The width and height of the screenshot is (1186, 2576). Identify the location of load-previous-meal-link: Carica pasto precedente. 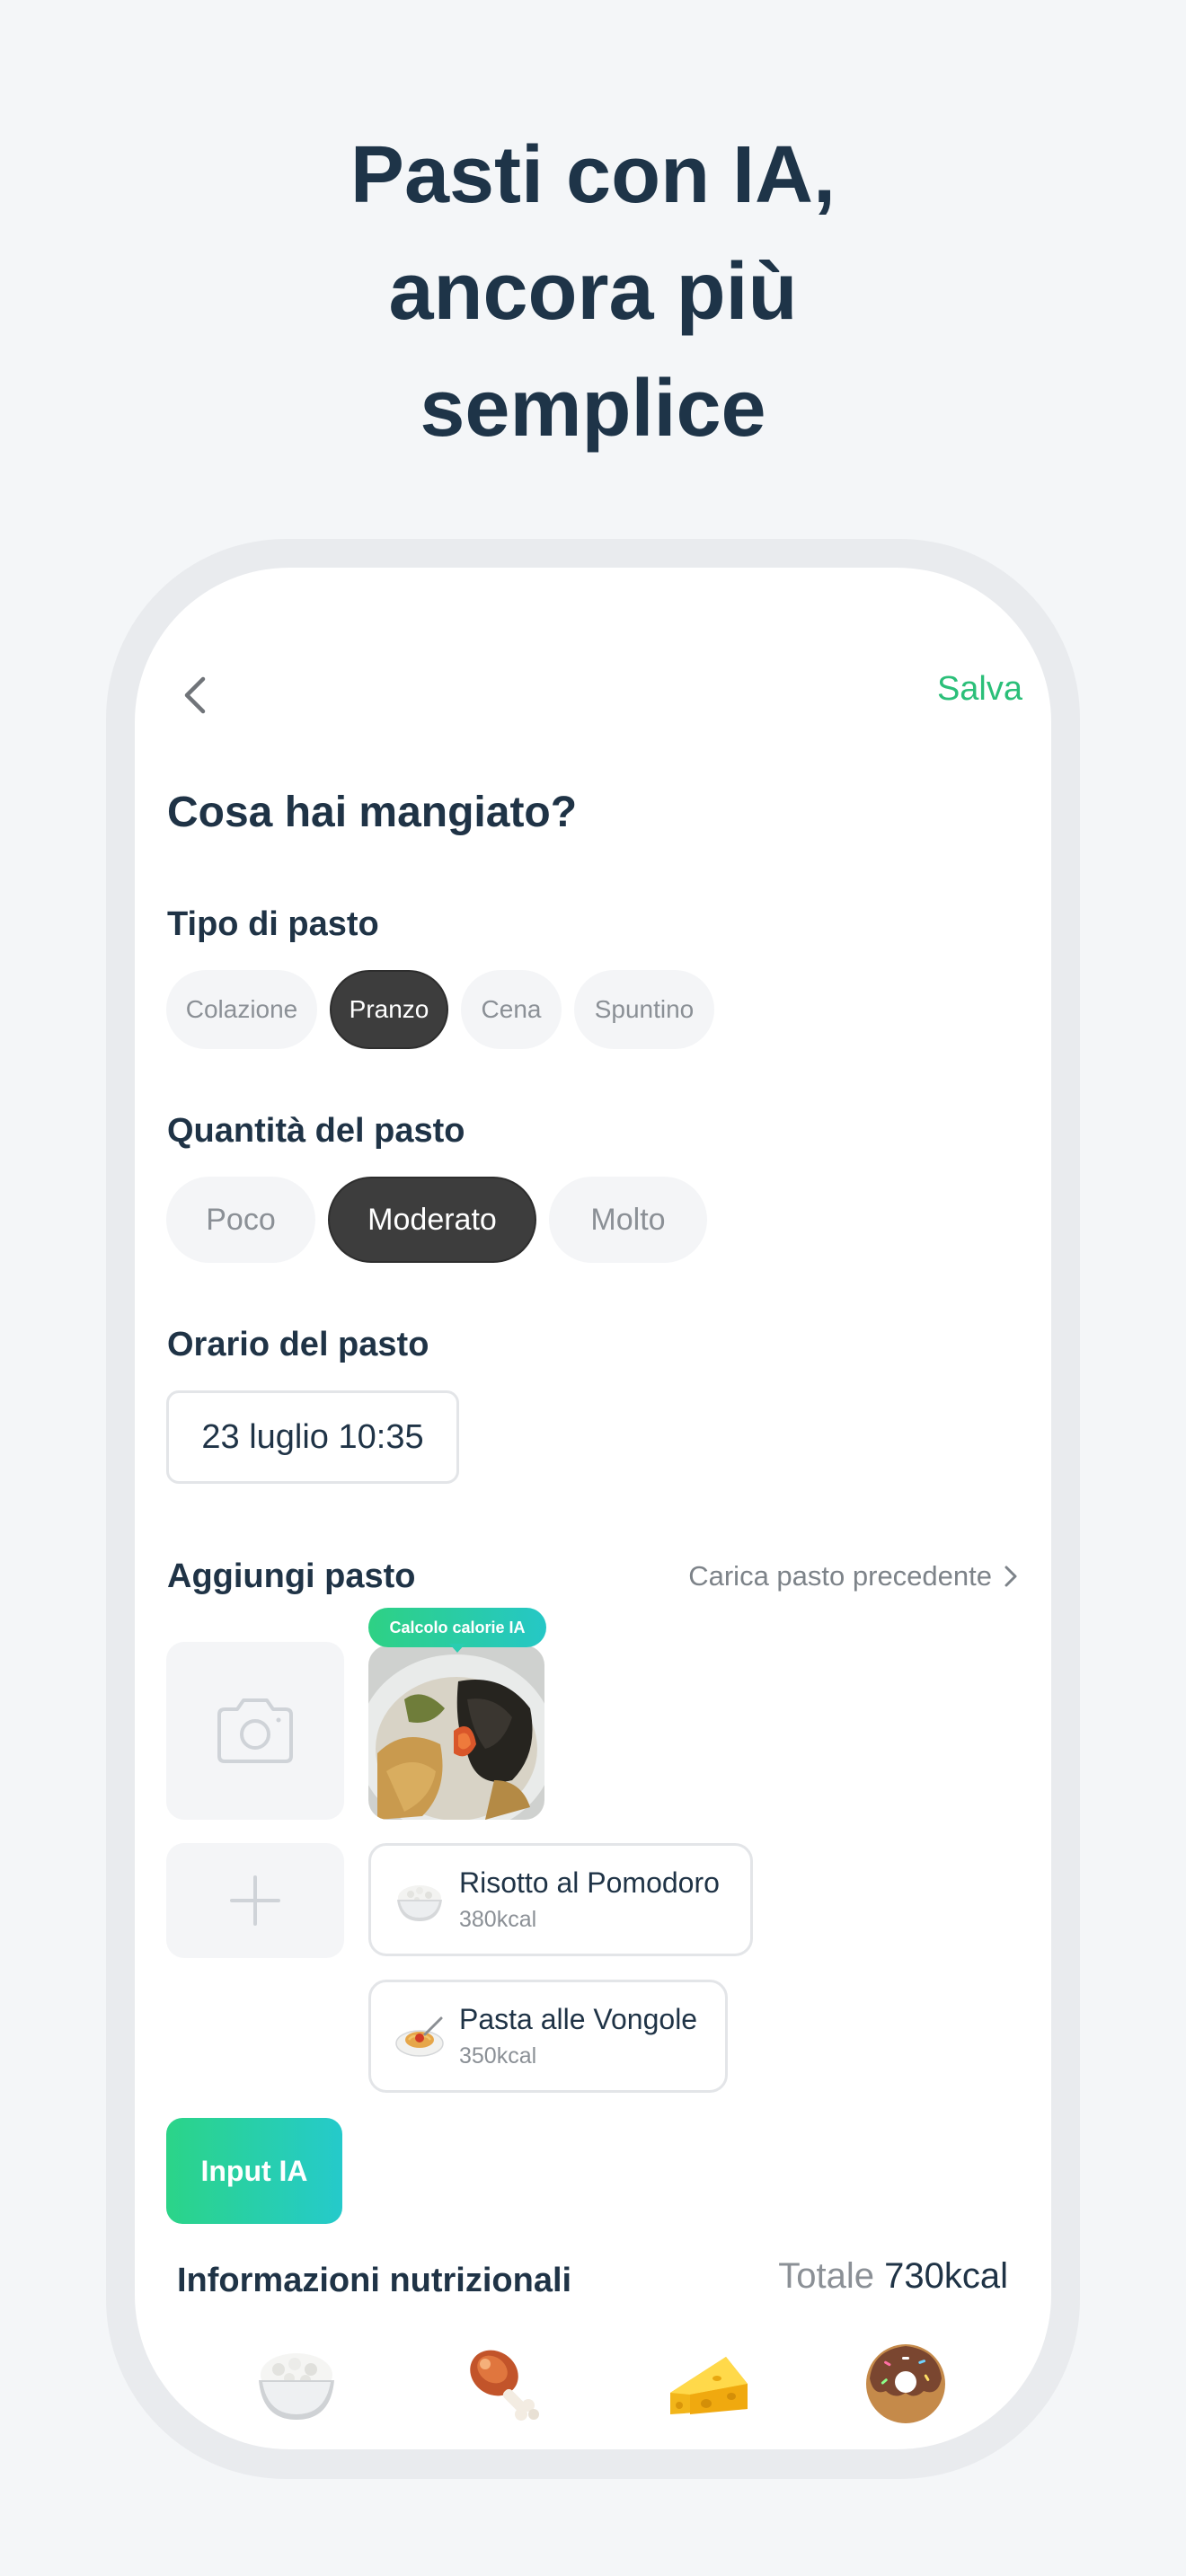
(854, 1576).